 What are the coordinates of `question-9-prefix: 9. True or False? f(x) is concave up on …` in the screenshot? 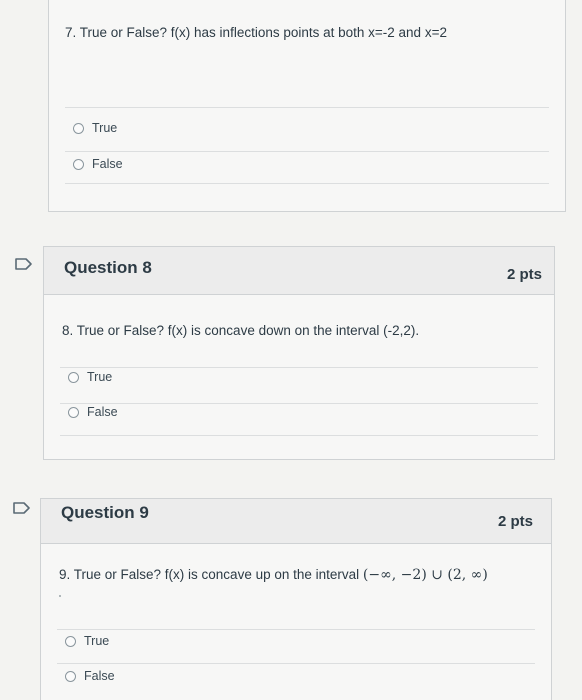 It's located at (209, 574).